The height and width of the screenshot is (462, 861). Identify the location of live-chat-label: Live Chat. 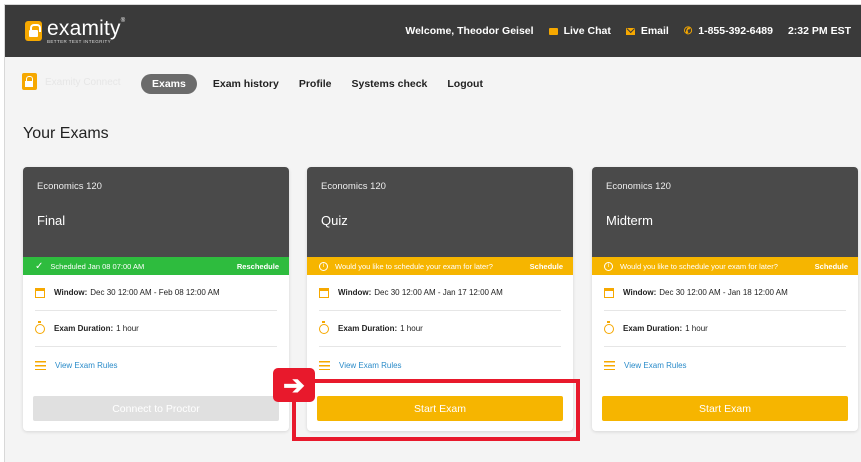
(587, 31).